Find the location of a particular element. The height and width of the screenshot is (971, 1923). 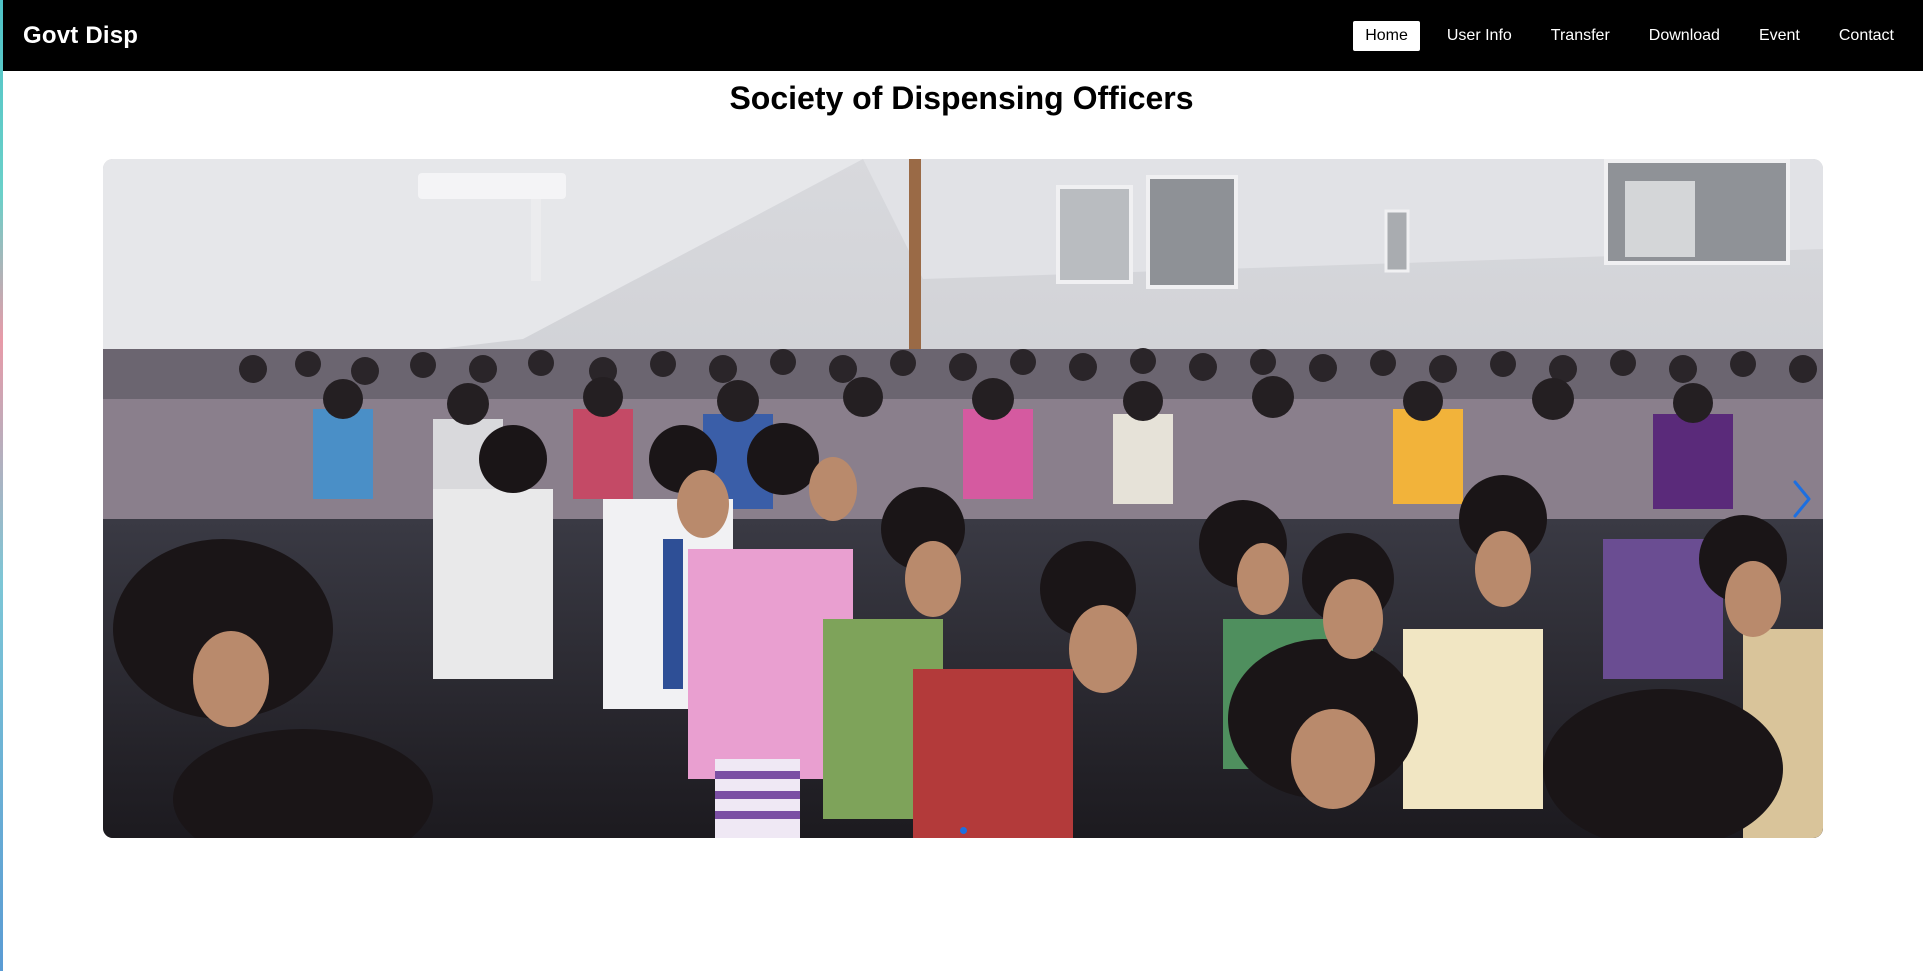

brand-logo: Govt Disp is located at coordinates (80, 36).